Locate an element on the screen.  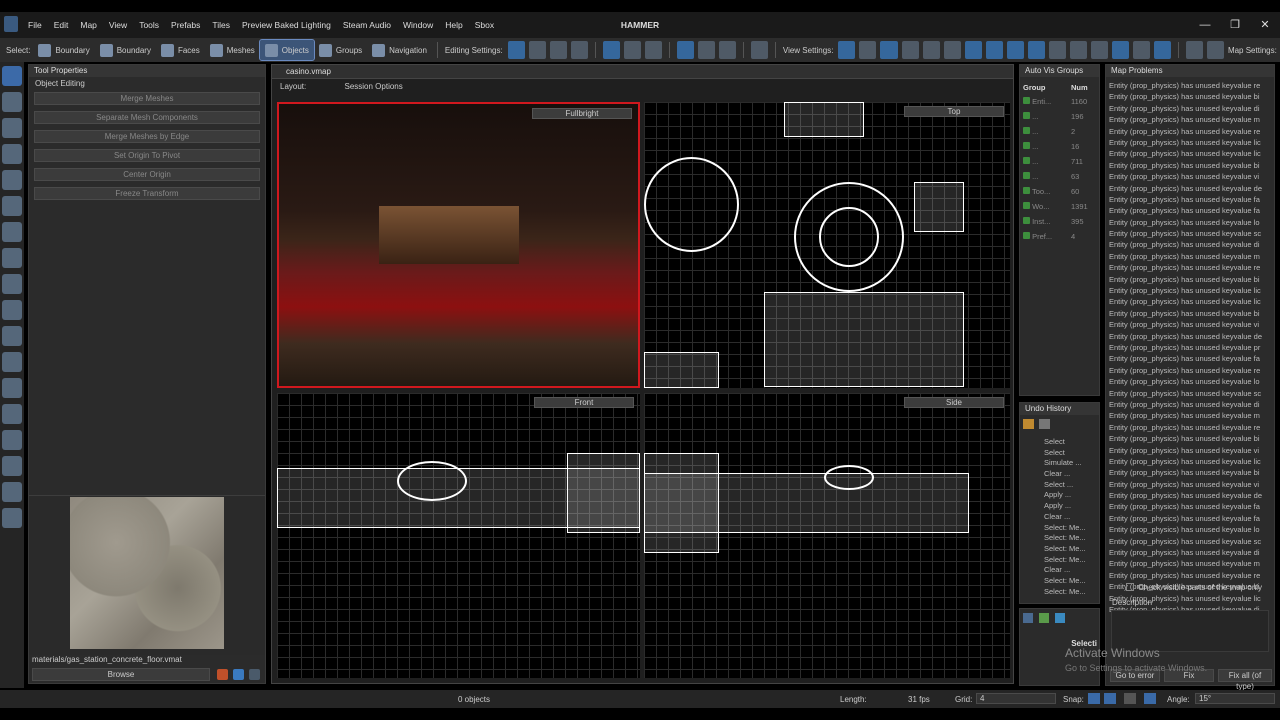
add-selection-icon is located at coordinates (1044, 618).